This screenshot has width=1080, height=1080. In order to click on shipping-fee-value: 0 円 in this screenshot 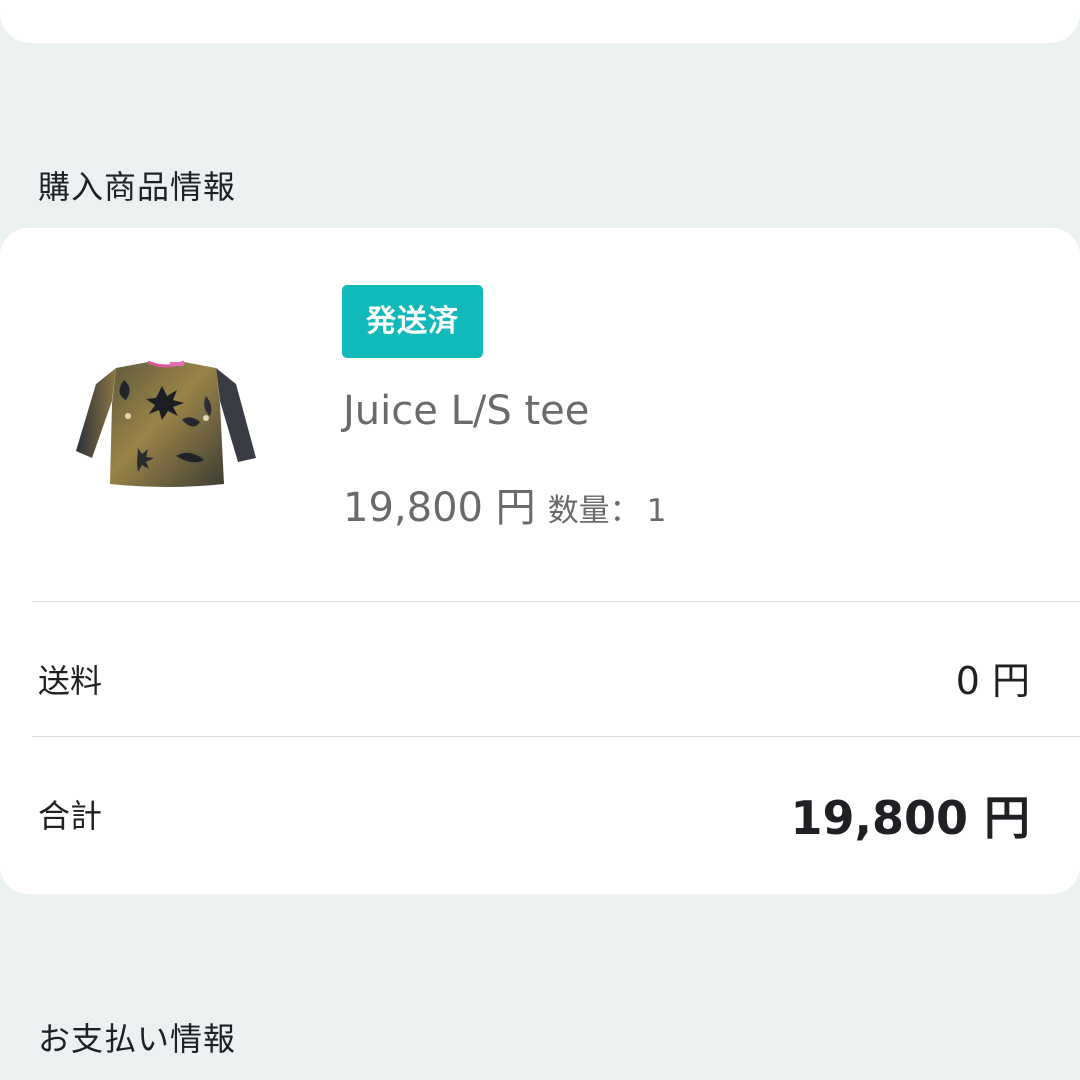, I will do `click(992, 681)`.